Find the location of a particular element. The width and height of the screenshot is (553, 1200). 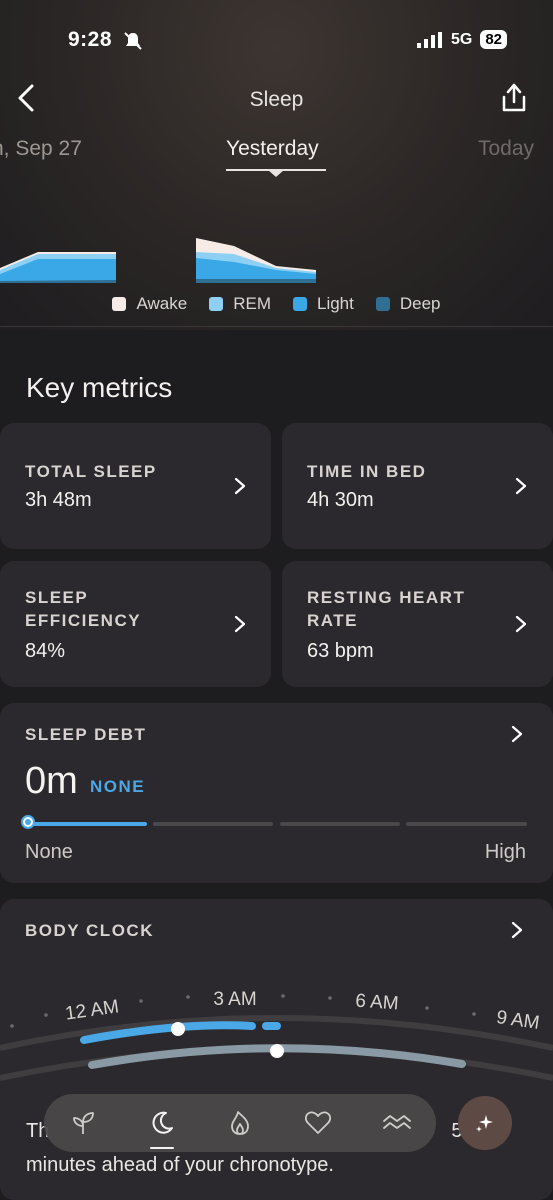

silent-bell-icon is located at coordinates (133, 41).